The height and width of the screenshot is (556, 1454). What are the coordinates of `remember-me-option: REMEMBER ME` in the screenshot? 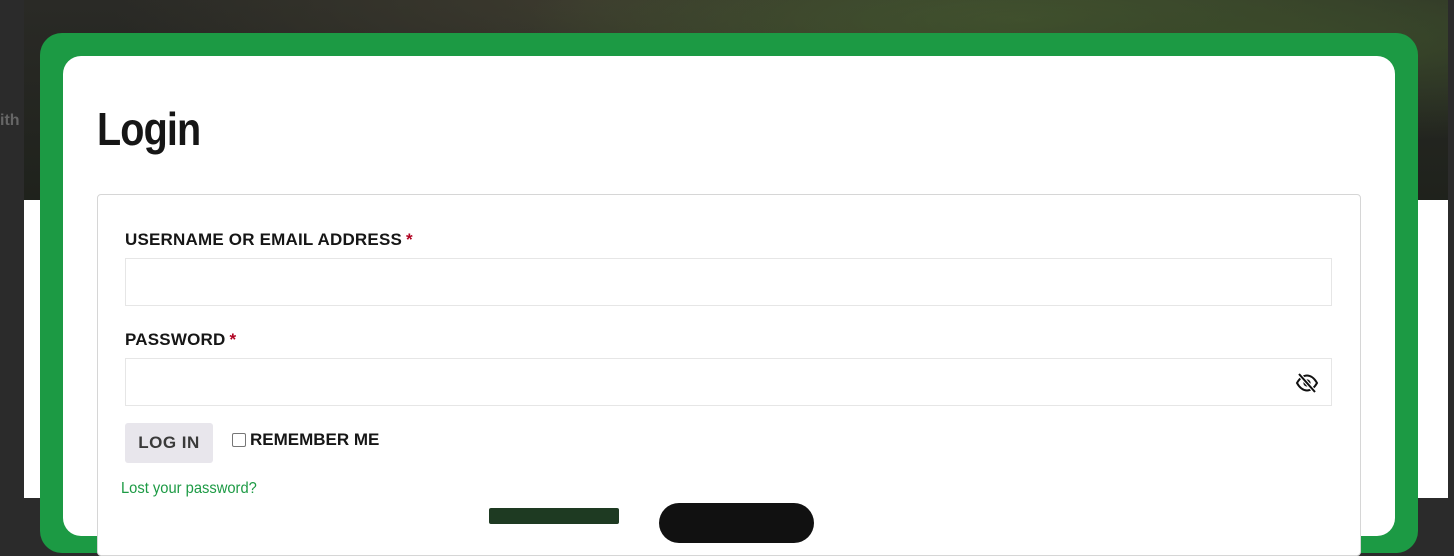 It's located at (305, 440).